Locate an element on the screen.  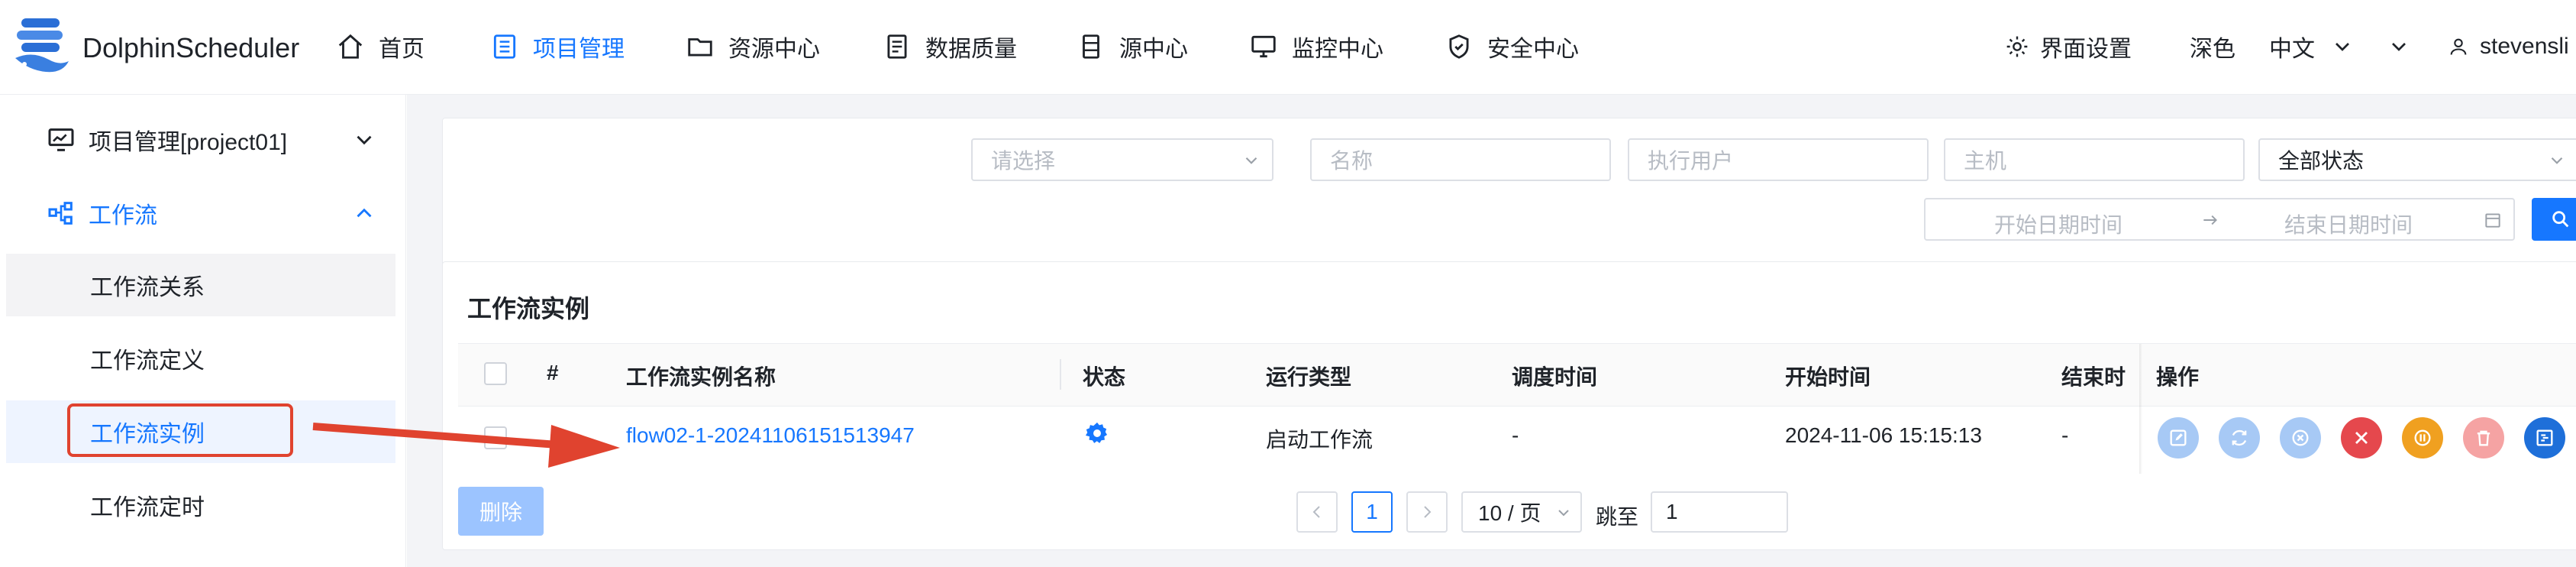
host-input: 主机 is located at coordinates (2094, 160).